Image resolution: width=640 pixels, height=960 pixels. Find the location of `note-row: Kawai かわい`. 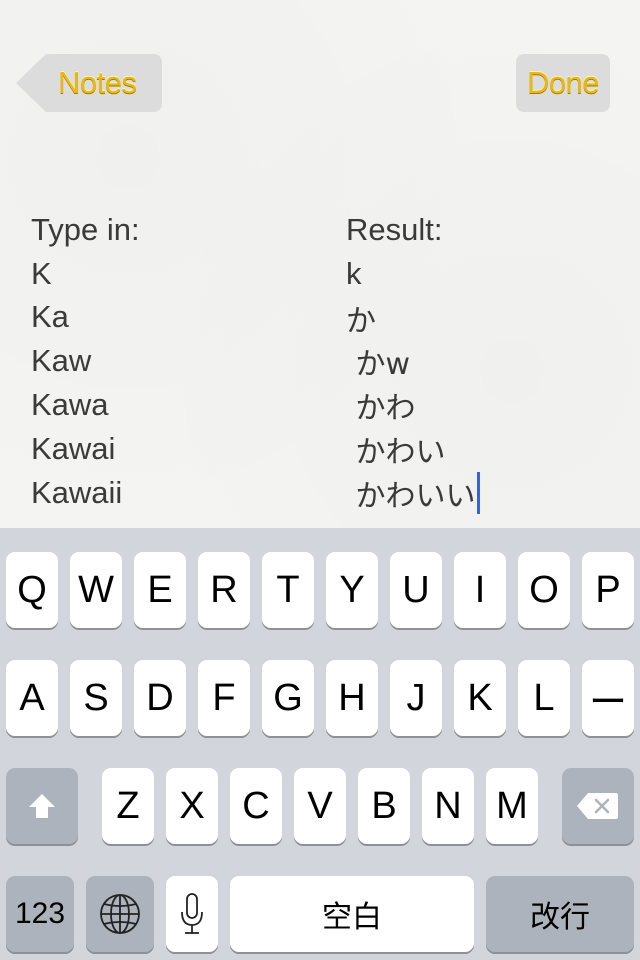

note-row: Kawai かわい is located at coordinates (321, 449).